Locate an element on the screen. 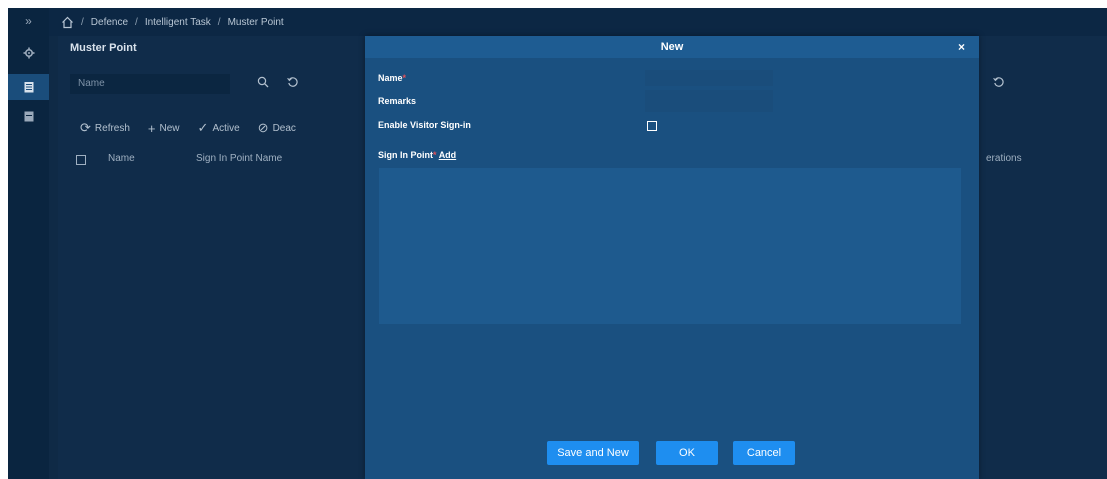  reset-icon is located at coordinates (293, 84).